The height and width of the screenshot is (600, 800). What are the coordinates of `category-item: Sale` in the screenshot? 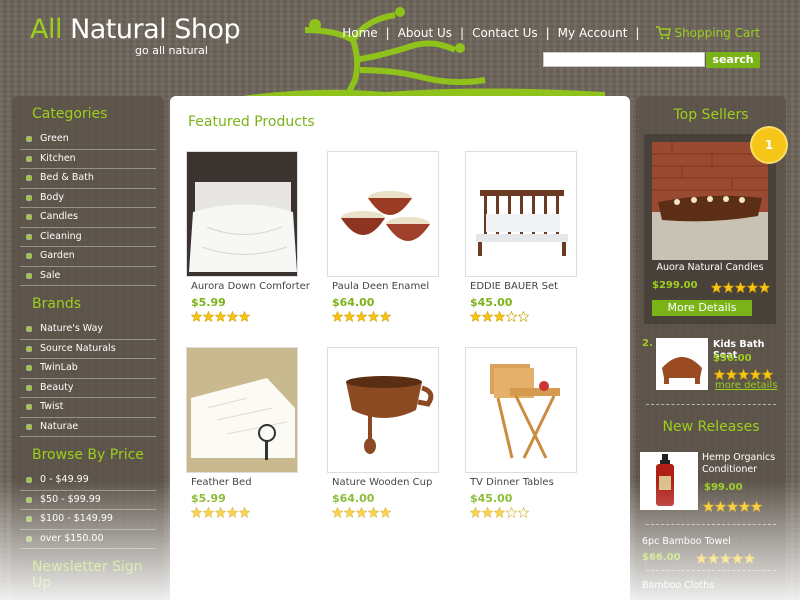 It's located at (88, 276).